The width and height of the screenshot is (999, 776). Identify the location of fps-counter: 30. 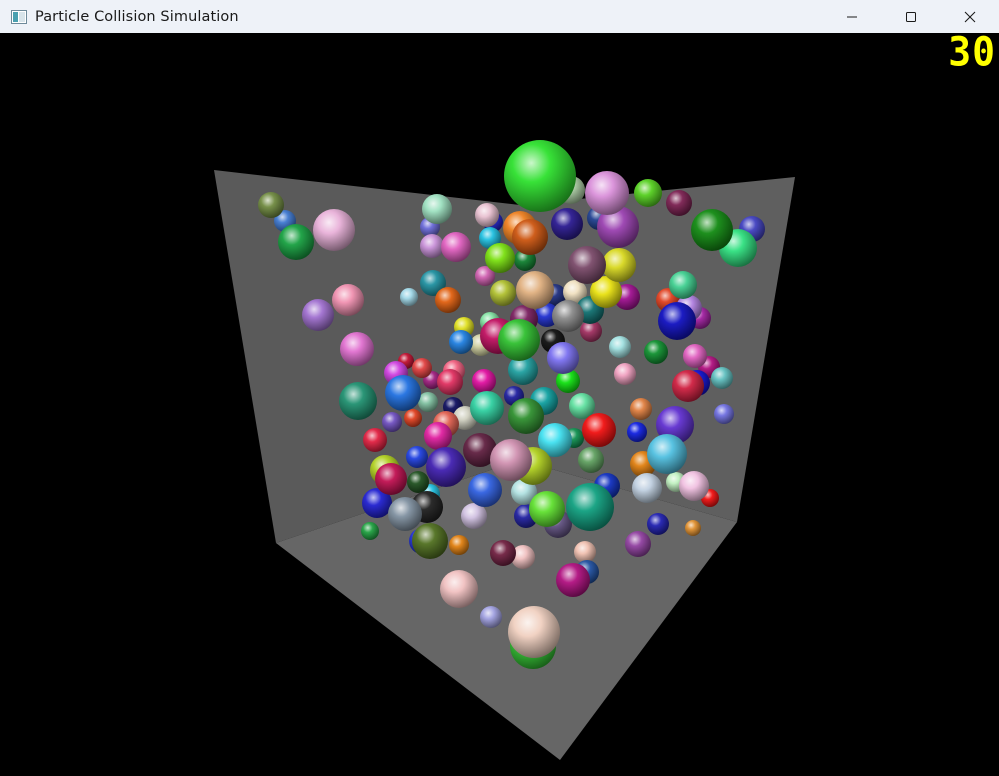
(972, 54).